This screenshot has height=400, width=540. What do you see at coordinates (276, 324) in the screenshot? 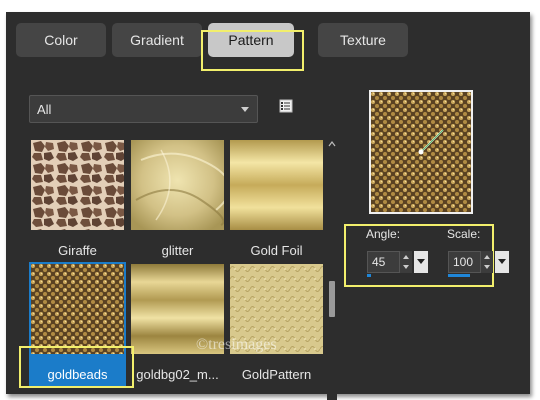
I see `pattern-goldpattern: GoldPattern` at bounding box center [276, 324].